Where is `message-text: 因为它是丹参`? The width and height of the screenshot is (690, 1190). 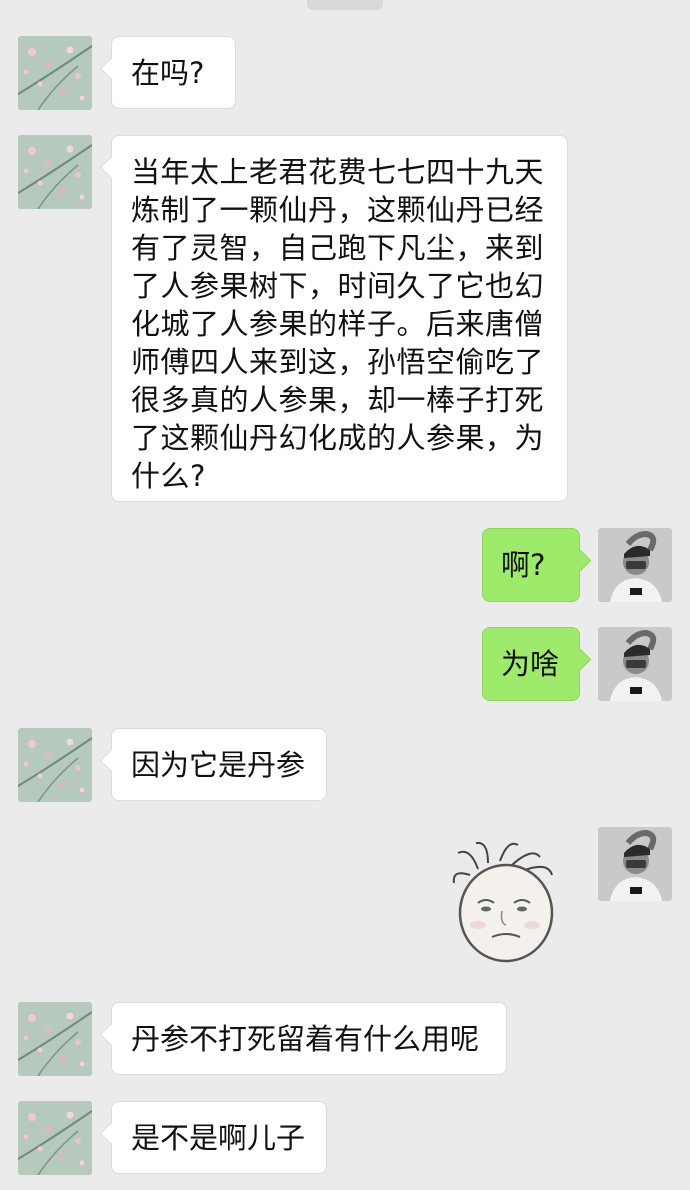
message-text: 因为它是丹参 is located at coordinates (218, 765).